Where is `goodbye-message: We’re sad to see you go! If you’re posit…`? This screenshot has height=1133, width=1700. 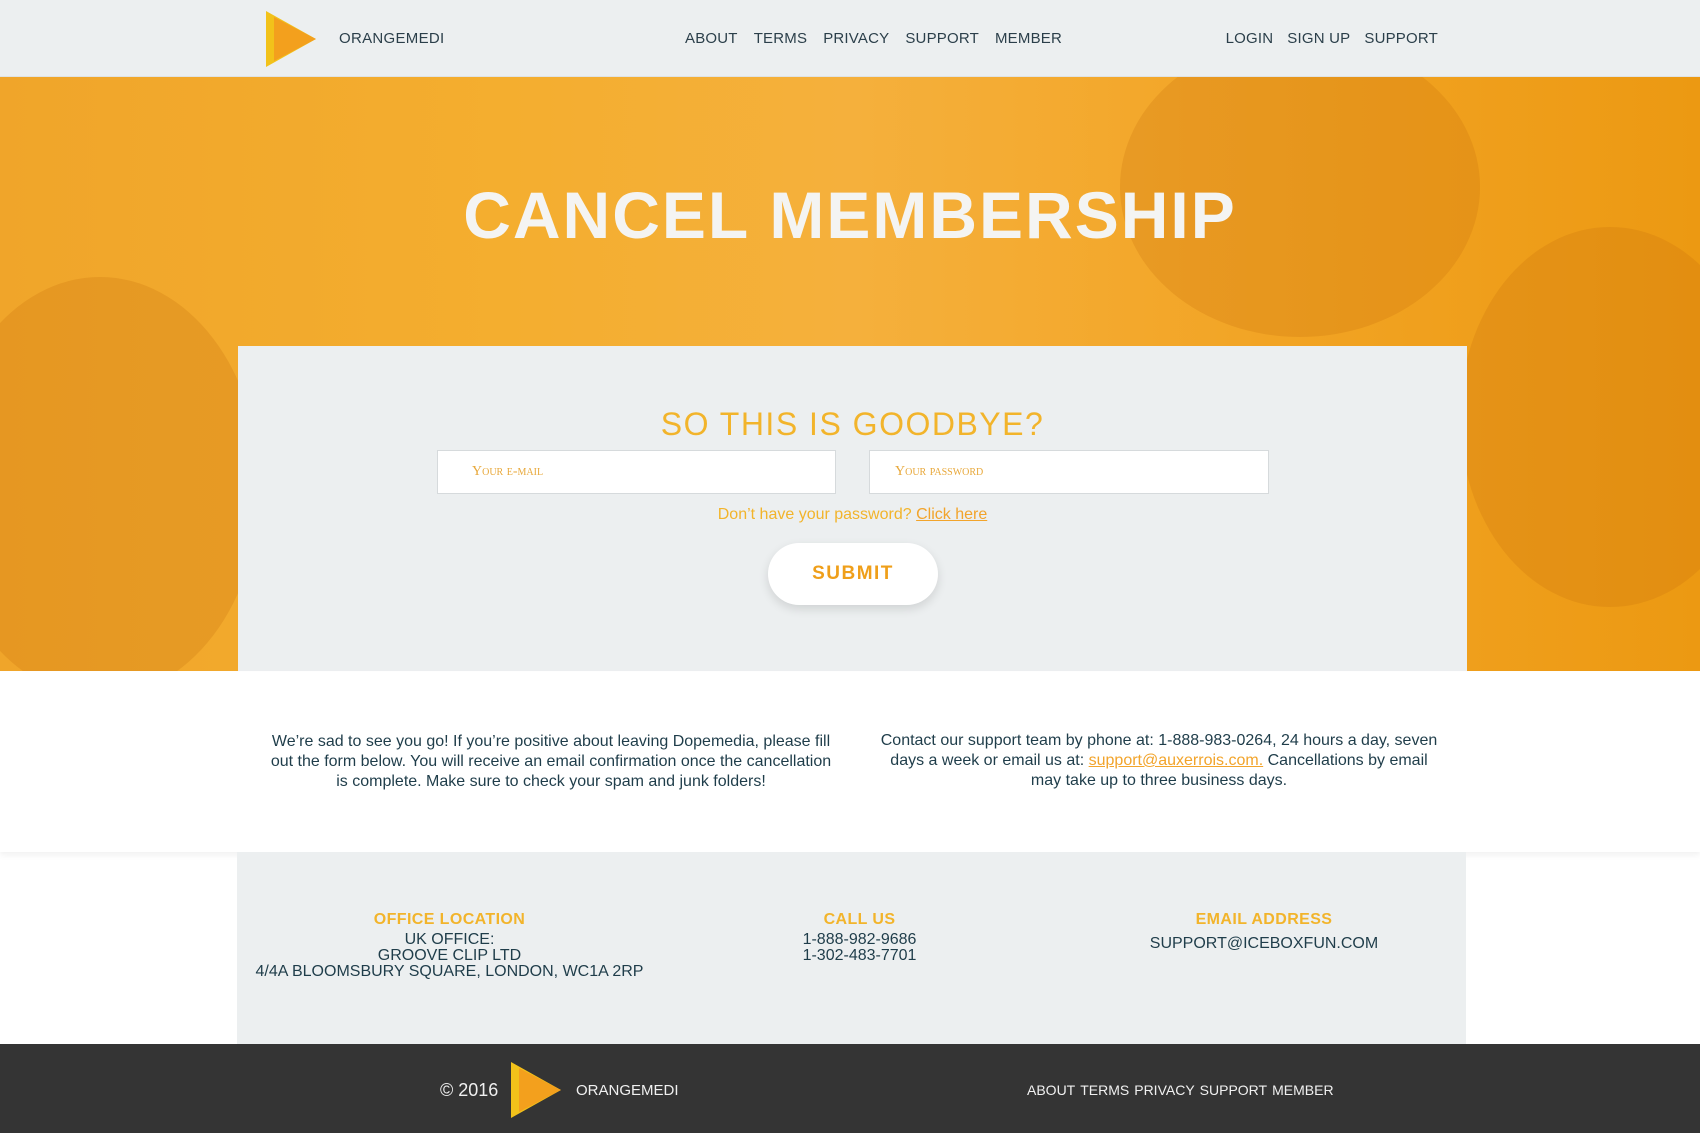
goodbye-message: We’re sad to see you go! If you’re posit… is located at coordinates (551, 761).